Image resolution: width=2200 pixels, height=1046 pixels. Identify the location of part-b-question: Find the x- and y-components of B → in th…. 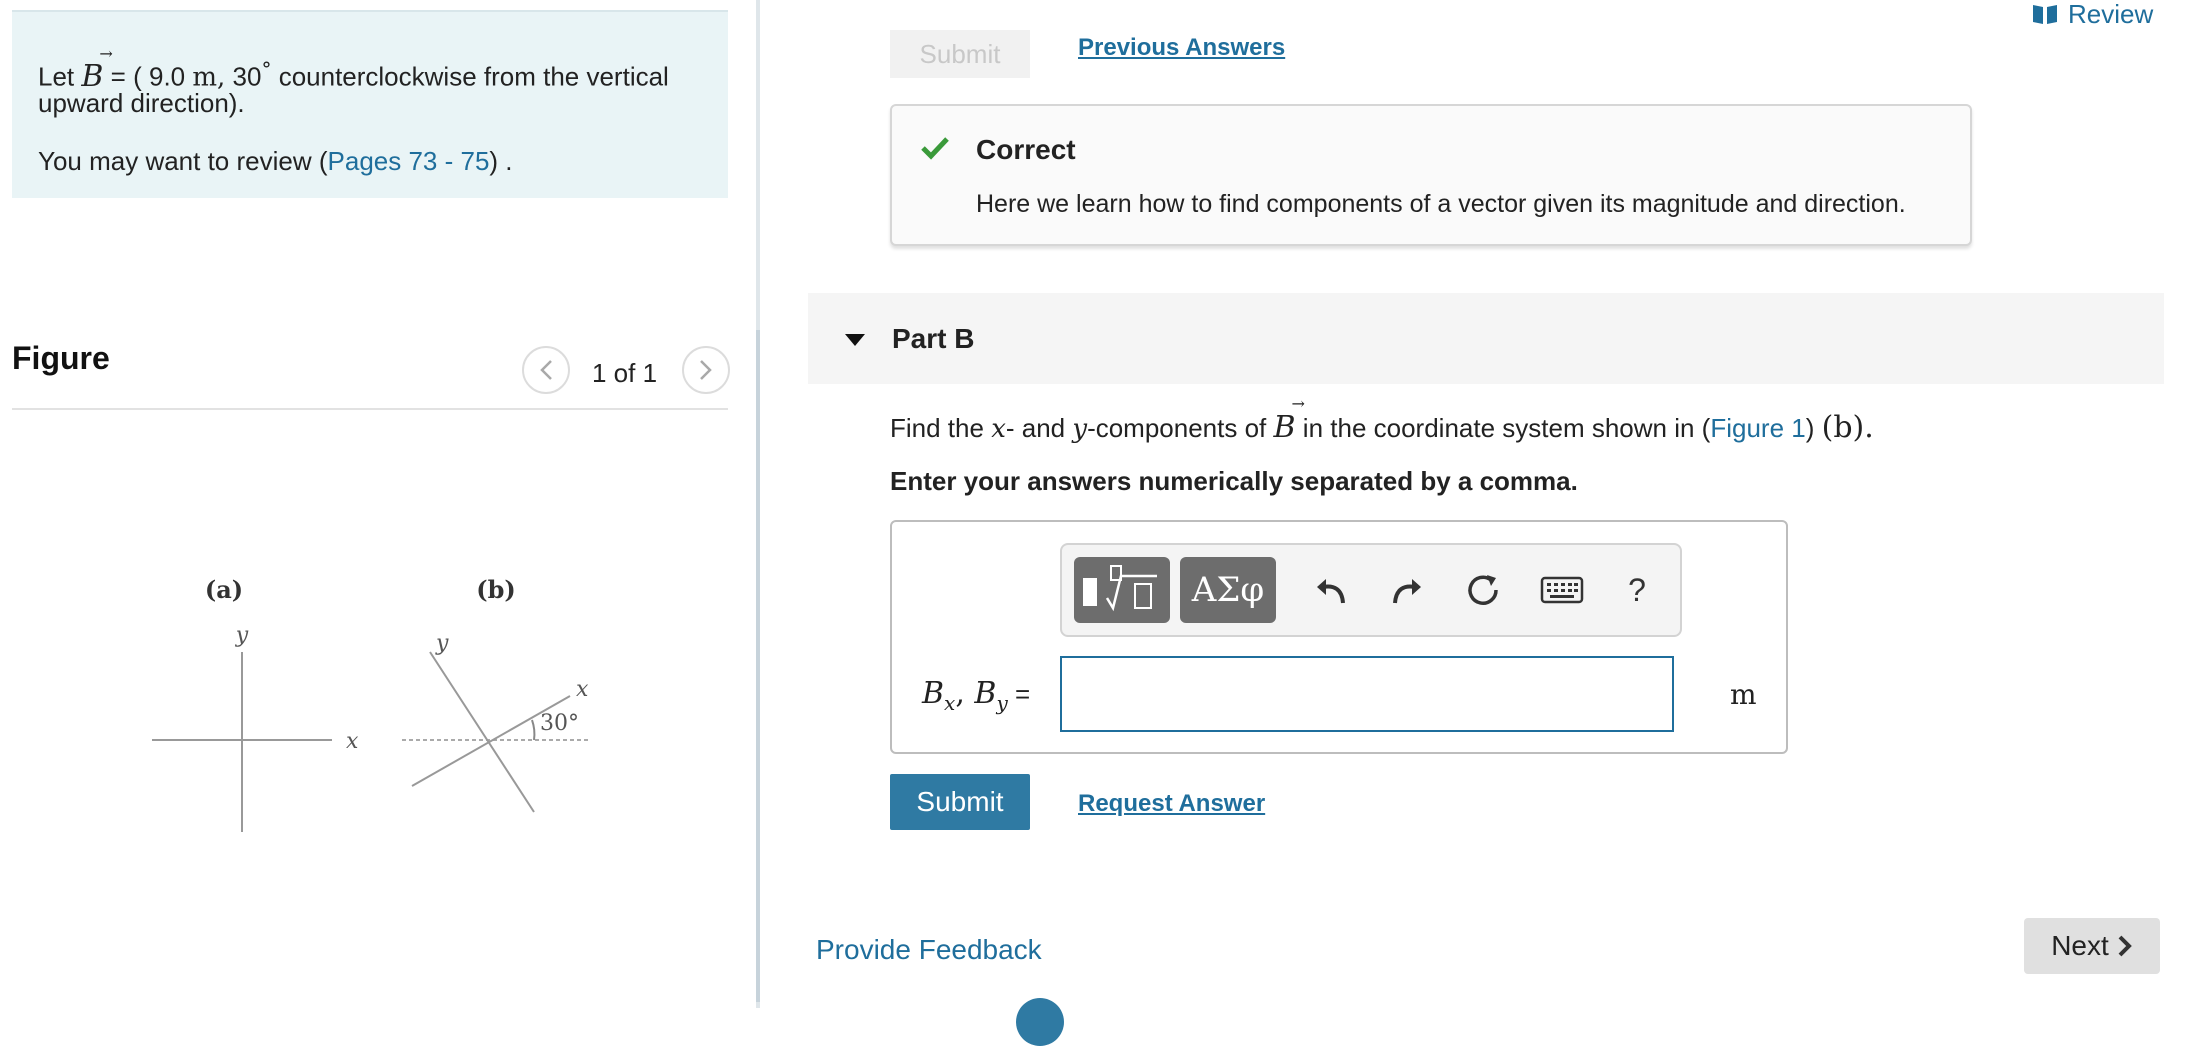
(1382, 421).